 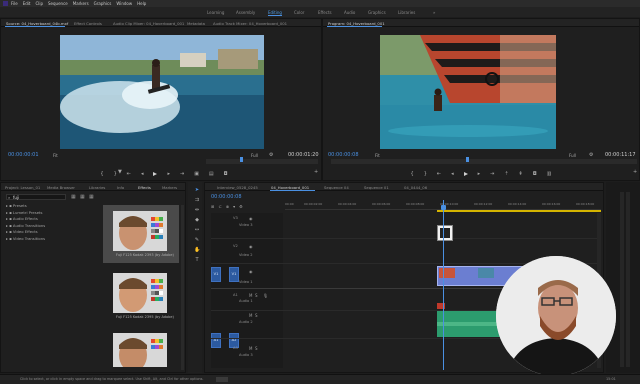 I want to click on program-scrub-bar, so click(x=484, y=161).